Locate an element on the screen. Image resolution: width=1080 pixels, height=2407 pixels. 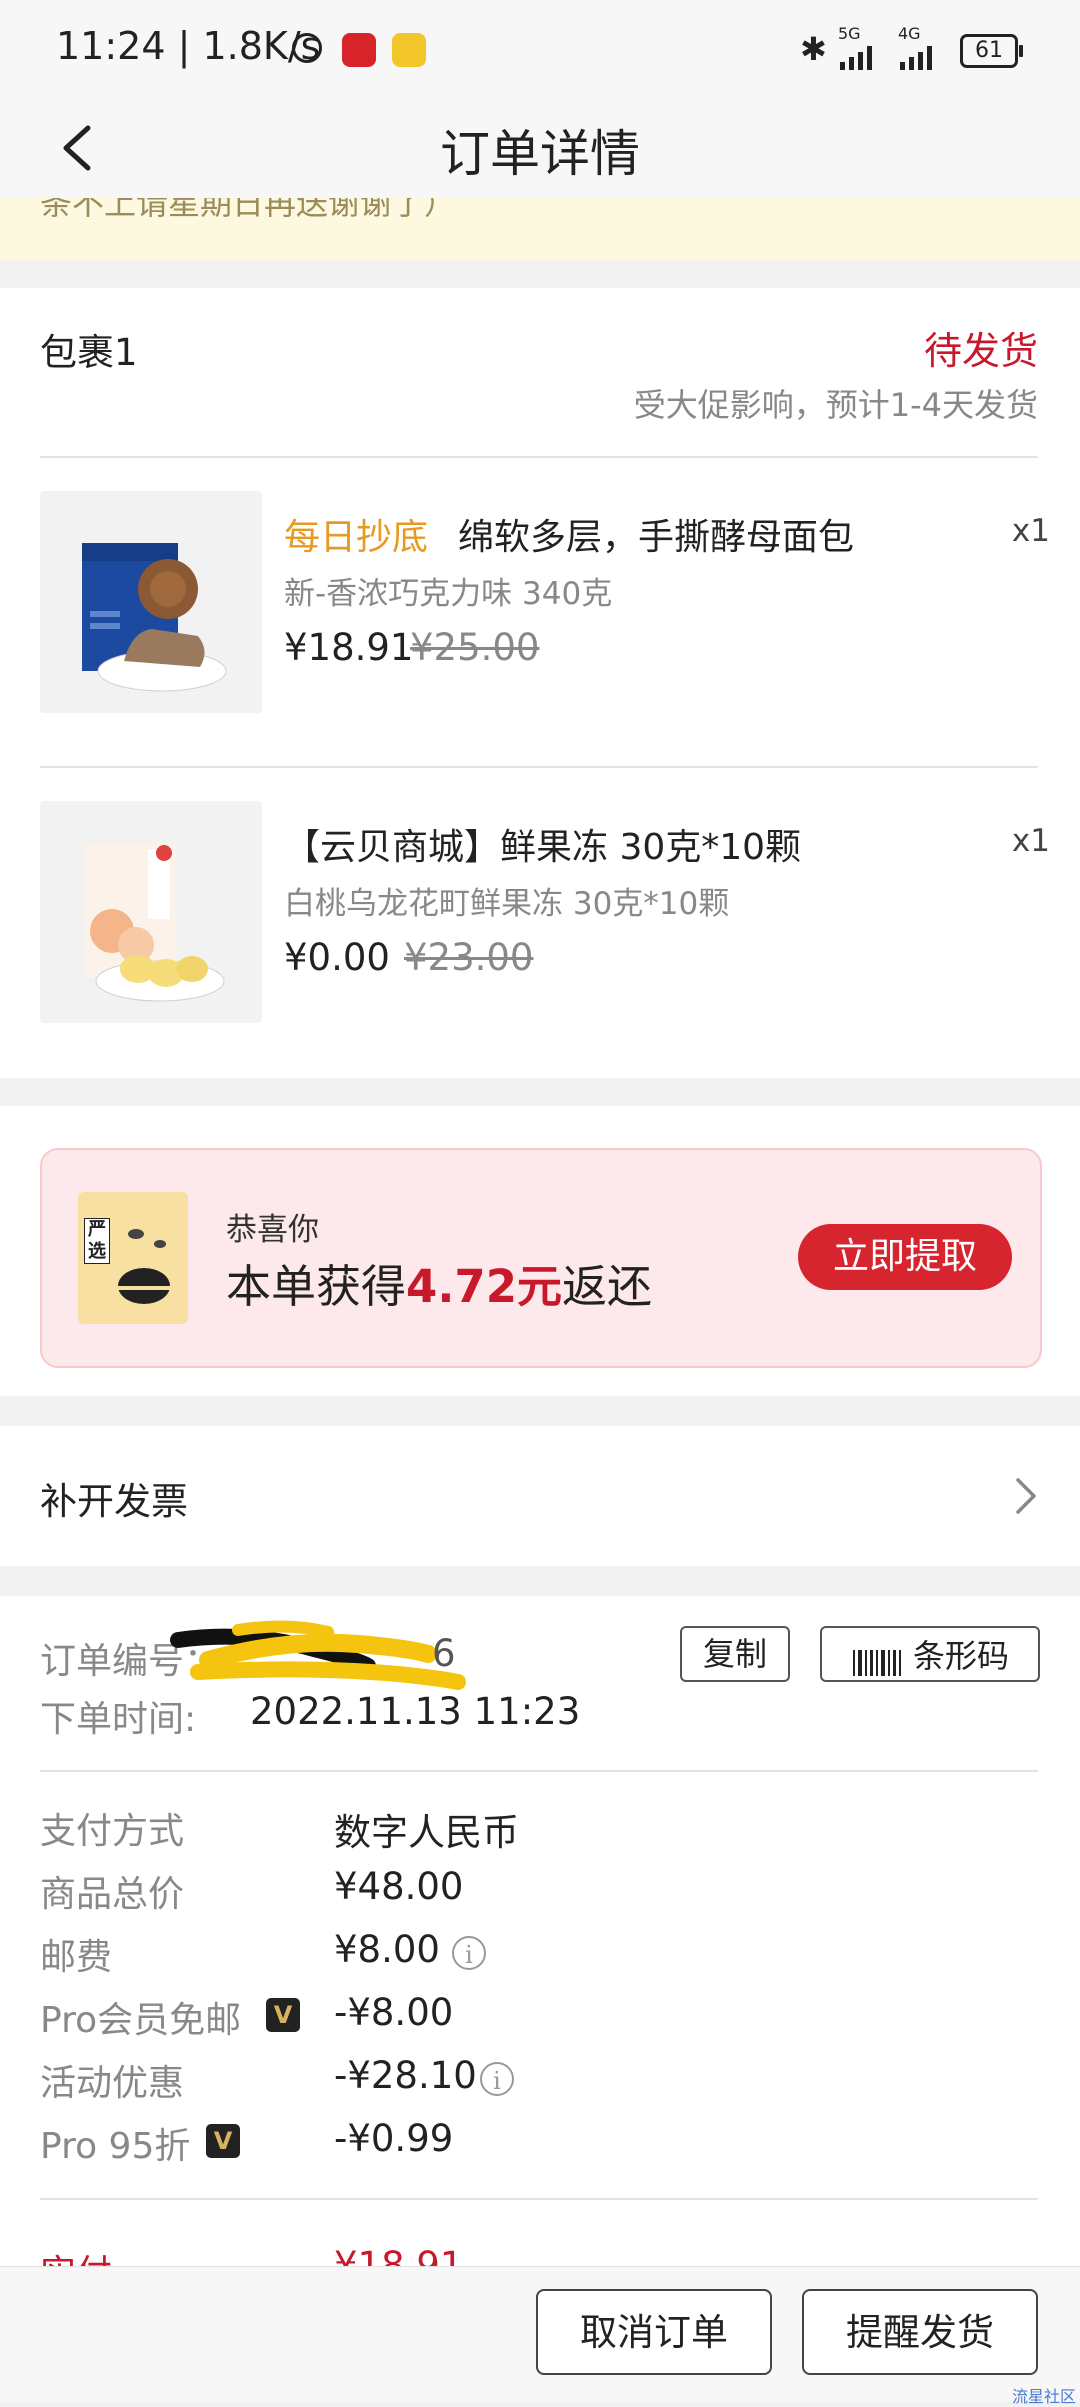
barcode-icon is located at coordinates (879, 1658).